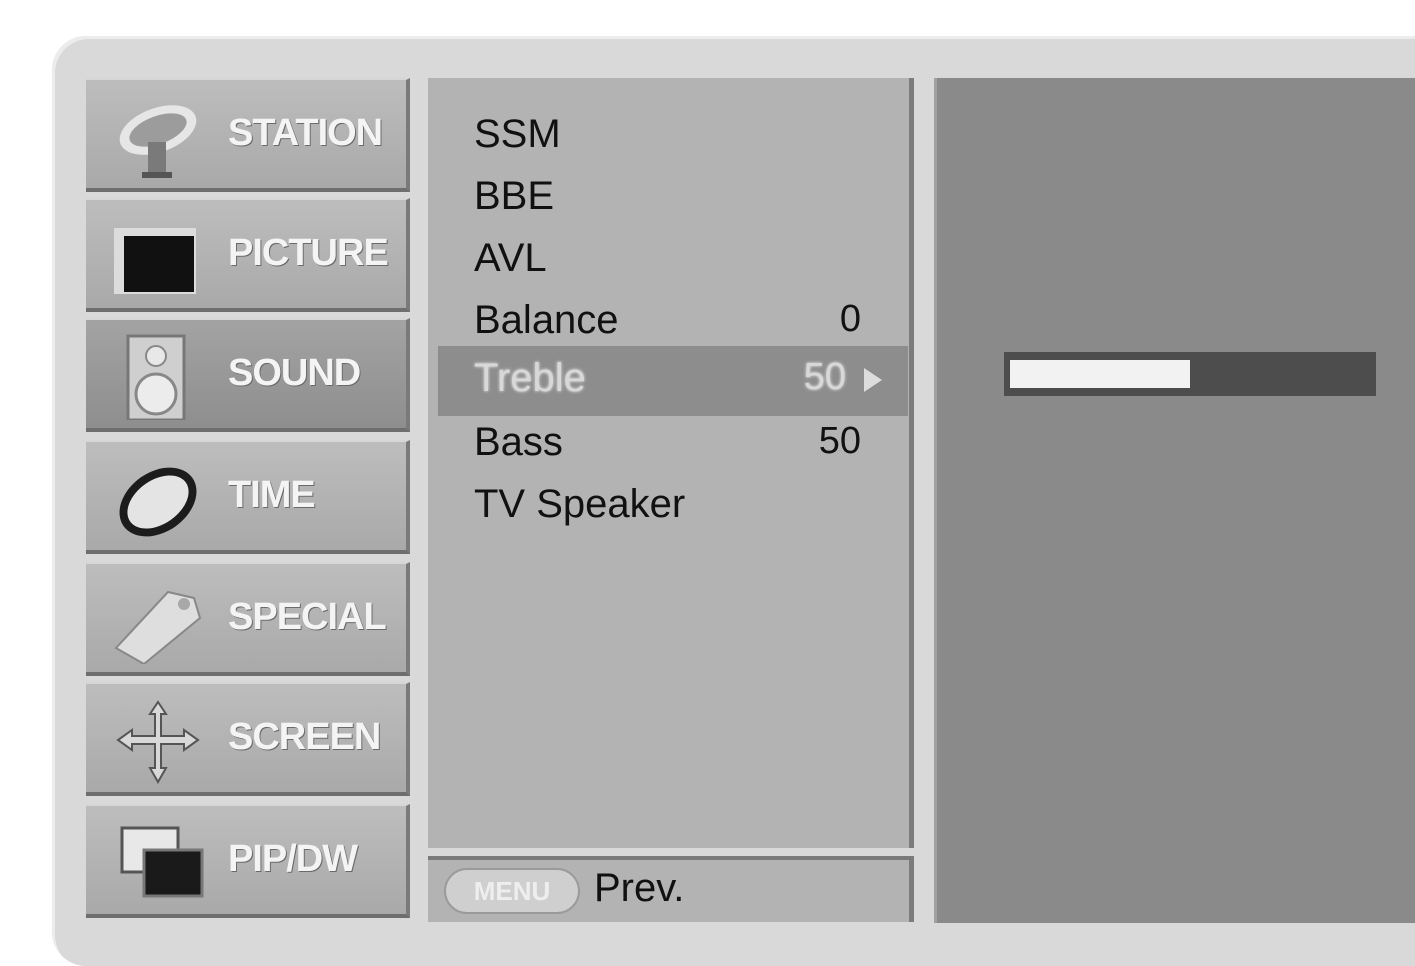 This screenshot has height=966, width=1415. What do you see at coordinates (580, 504) in the screenshot?
I see `option-label: TV Speaker` at bounding box center [580, 504].